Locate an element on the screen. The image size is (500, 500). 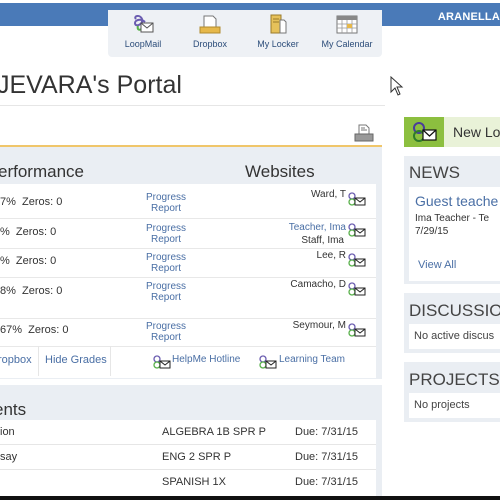
discussions-list: No active discus is located at coordinates (454, 336).